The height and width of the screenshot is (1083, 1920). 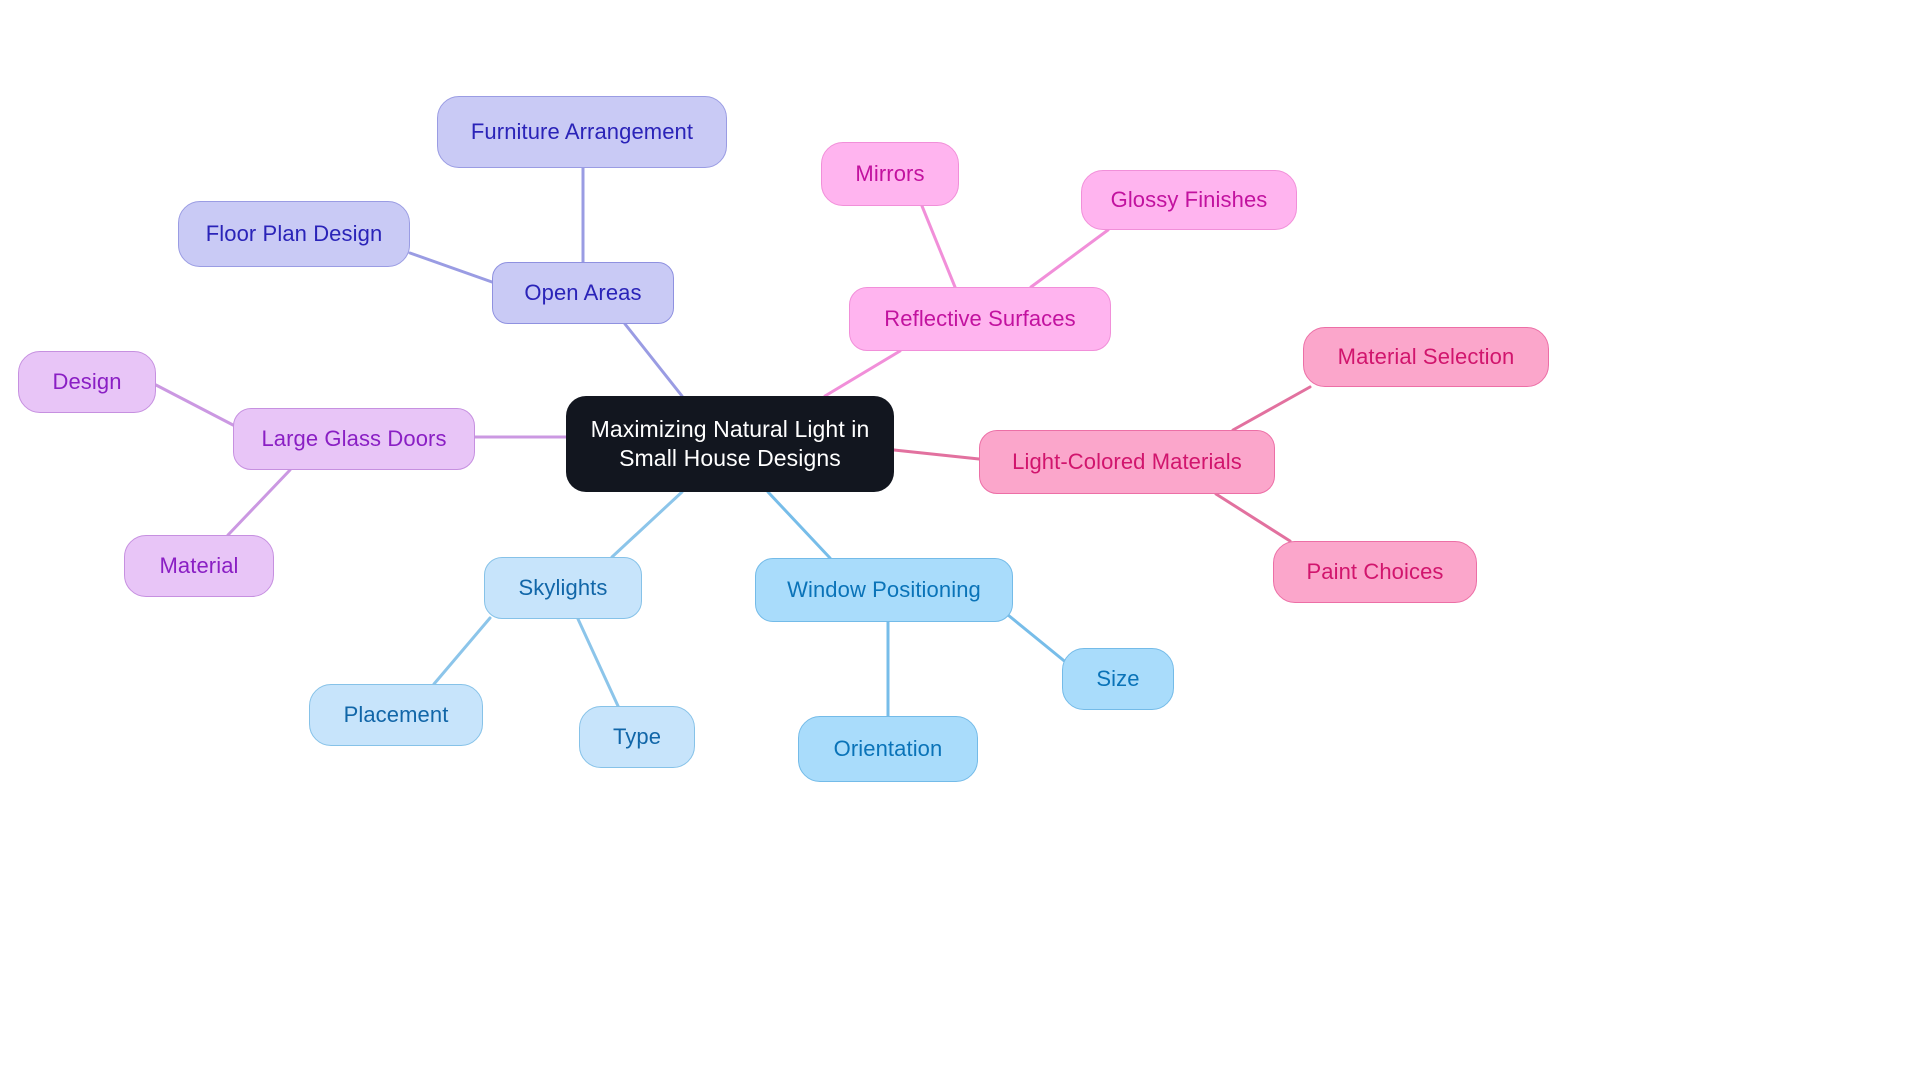 What do you see at coordinates (396, 715) in the screenshot?
I see `mindmap-node-placement: Placement` at bounding box center [396, 715].